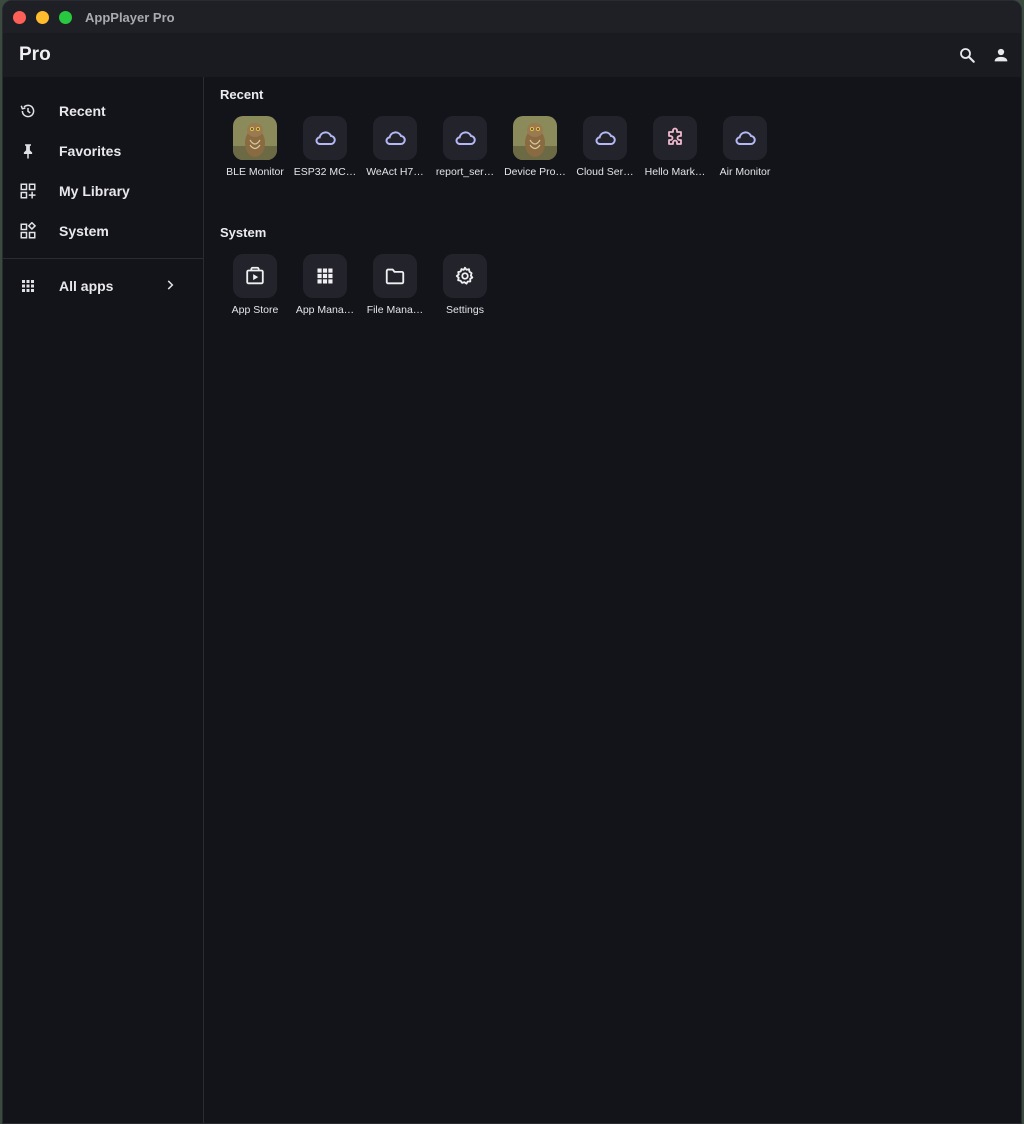 The image size is (1024, 1124). What do you see at coordinates (395, 276) in the screenshot?
I see `folder-icon` at bounding box center [395, 276].